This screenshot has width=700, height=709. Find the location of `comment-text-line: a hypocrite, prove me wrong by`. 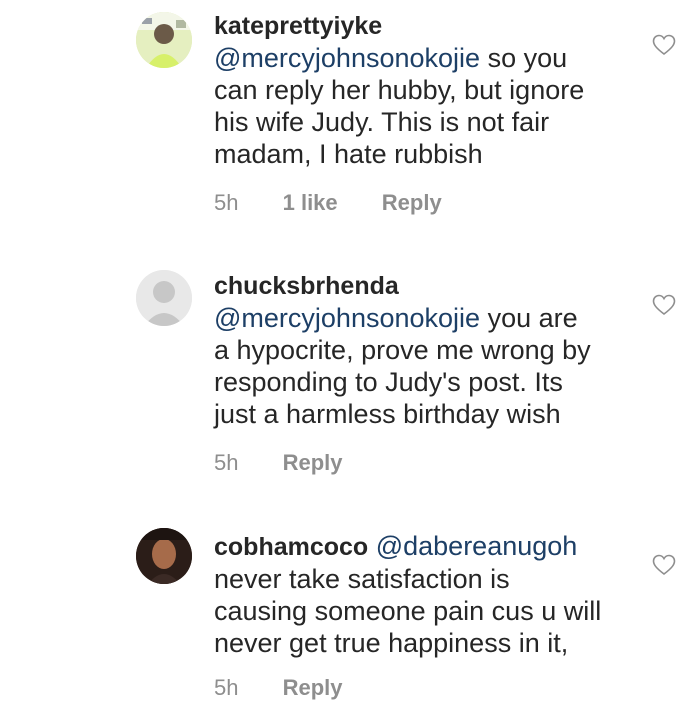

comment-text-line: a hypocrite, prove me wrong by is located at coordinates (402, 350).